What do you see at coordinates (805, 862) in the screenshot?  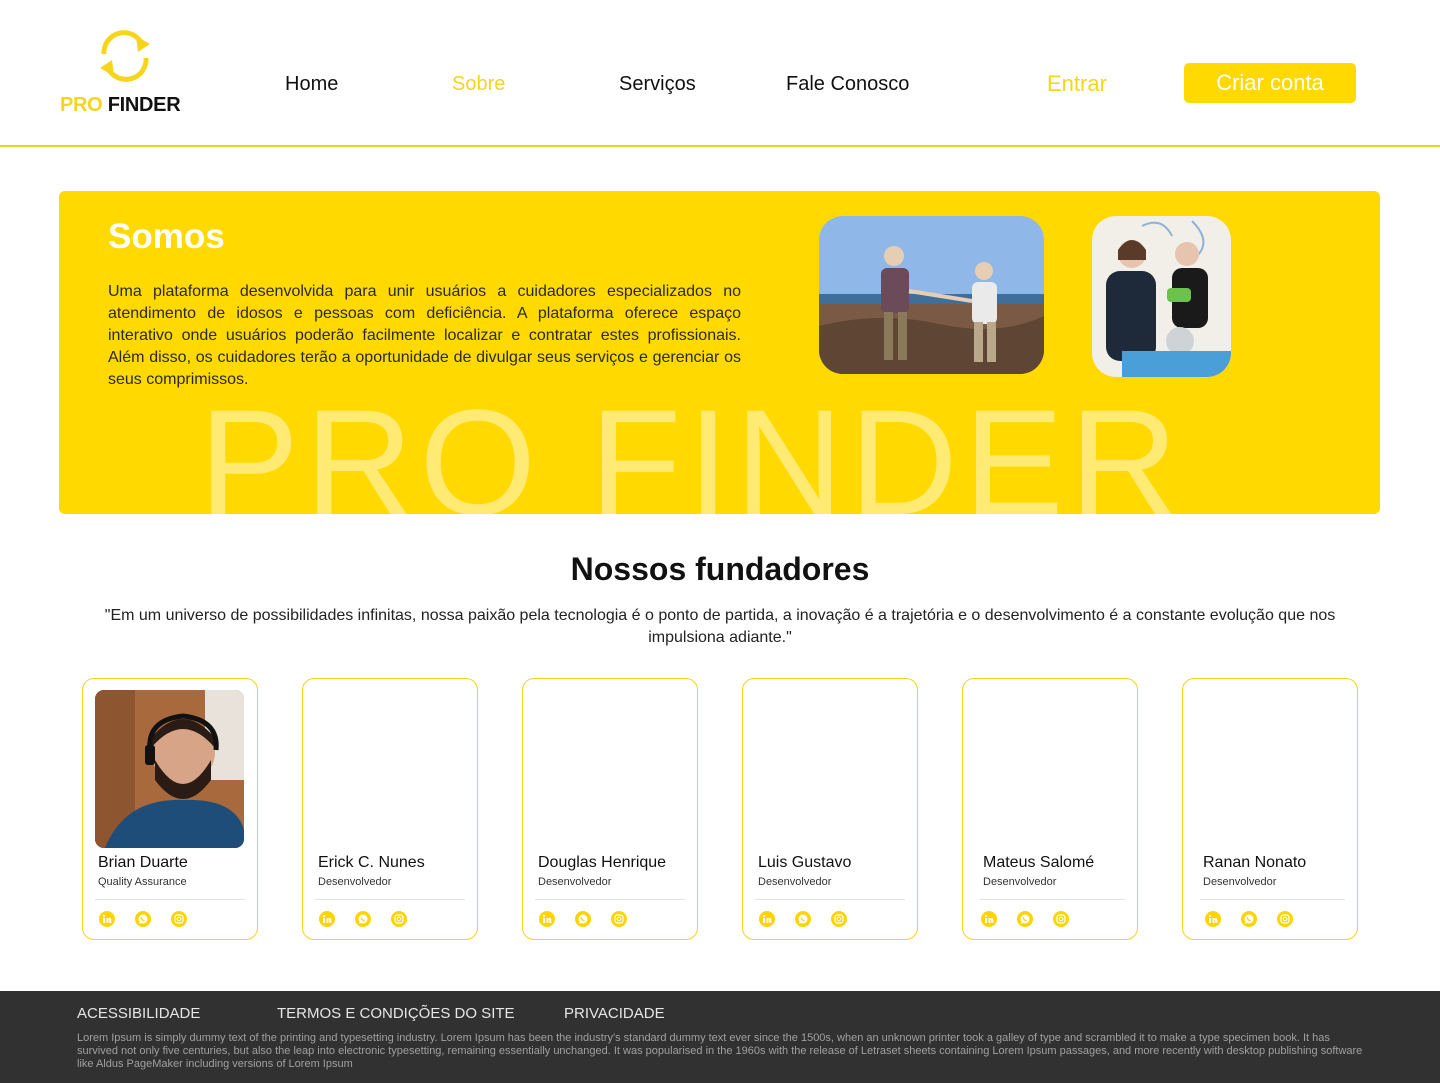 I see `founder-name: Luis Gustavo` at bounding box center [805, 862].